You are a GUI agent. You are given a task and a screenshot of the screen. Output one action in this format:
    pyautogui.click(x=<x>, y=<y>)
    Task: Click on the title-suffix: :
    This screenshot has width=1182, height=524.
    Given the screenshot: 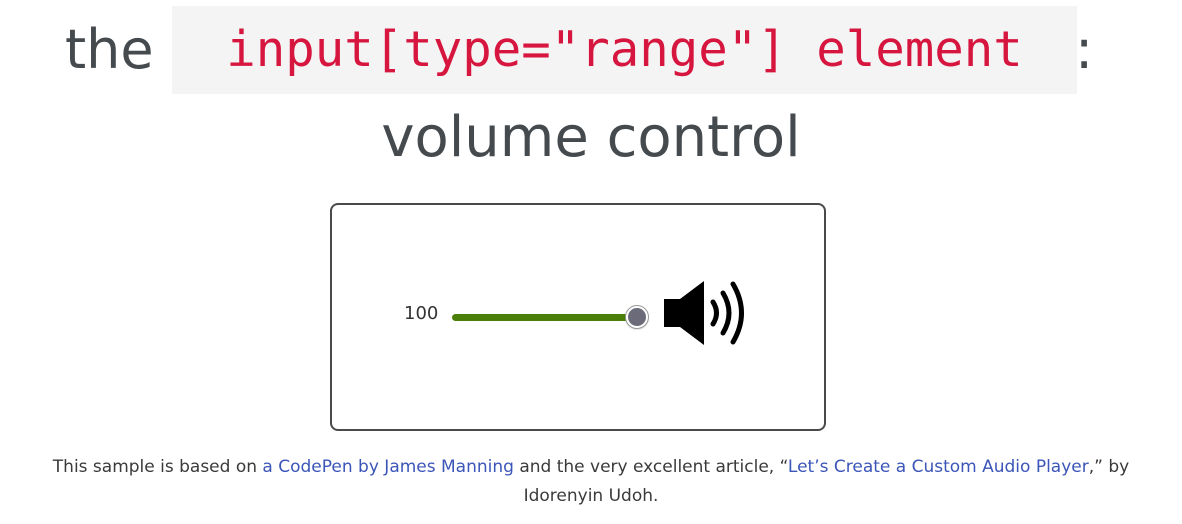 What is the action you would take?
    pyautogui.click(x=1084, y=49)
    